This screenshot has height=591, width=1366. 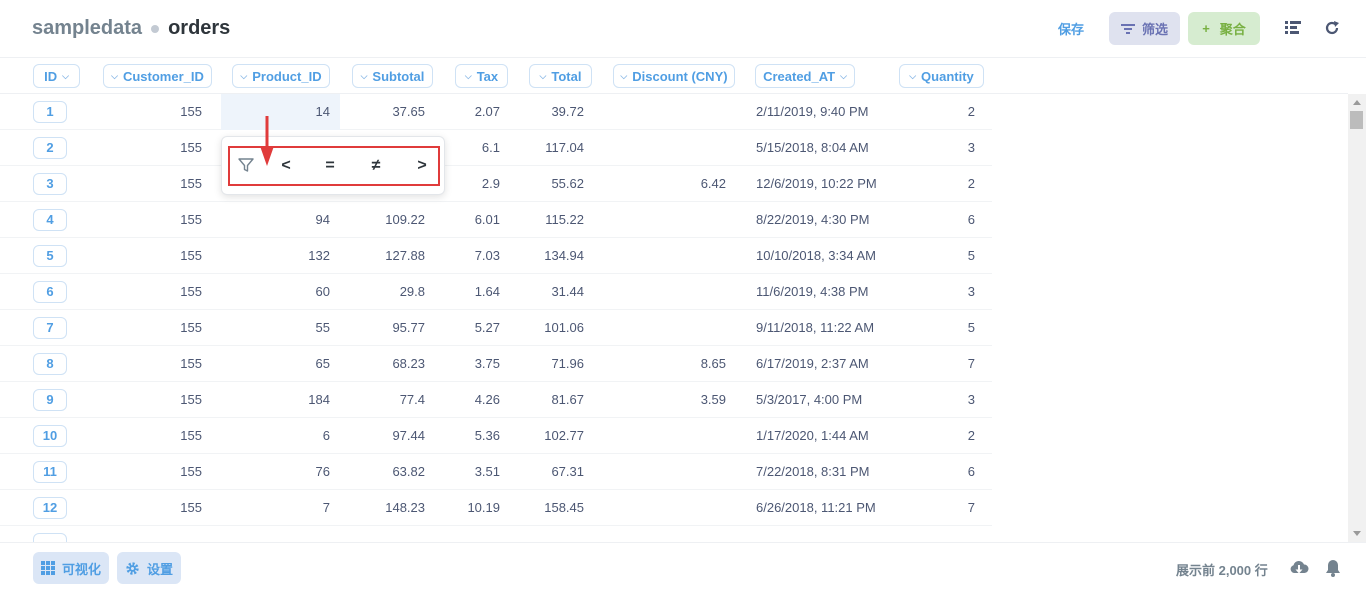 I want to click on row-id-pill: 5, so click(x=50, y=256).